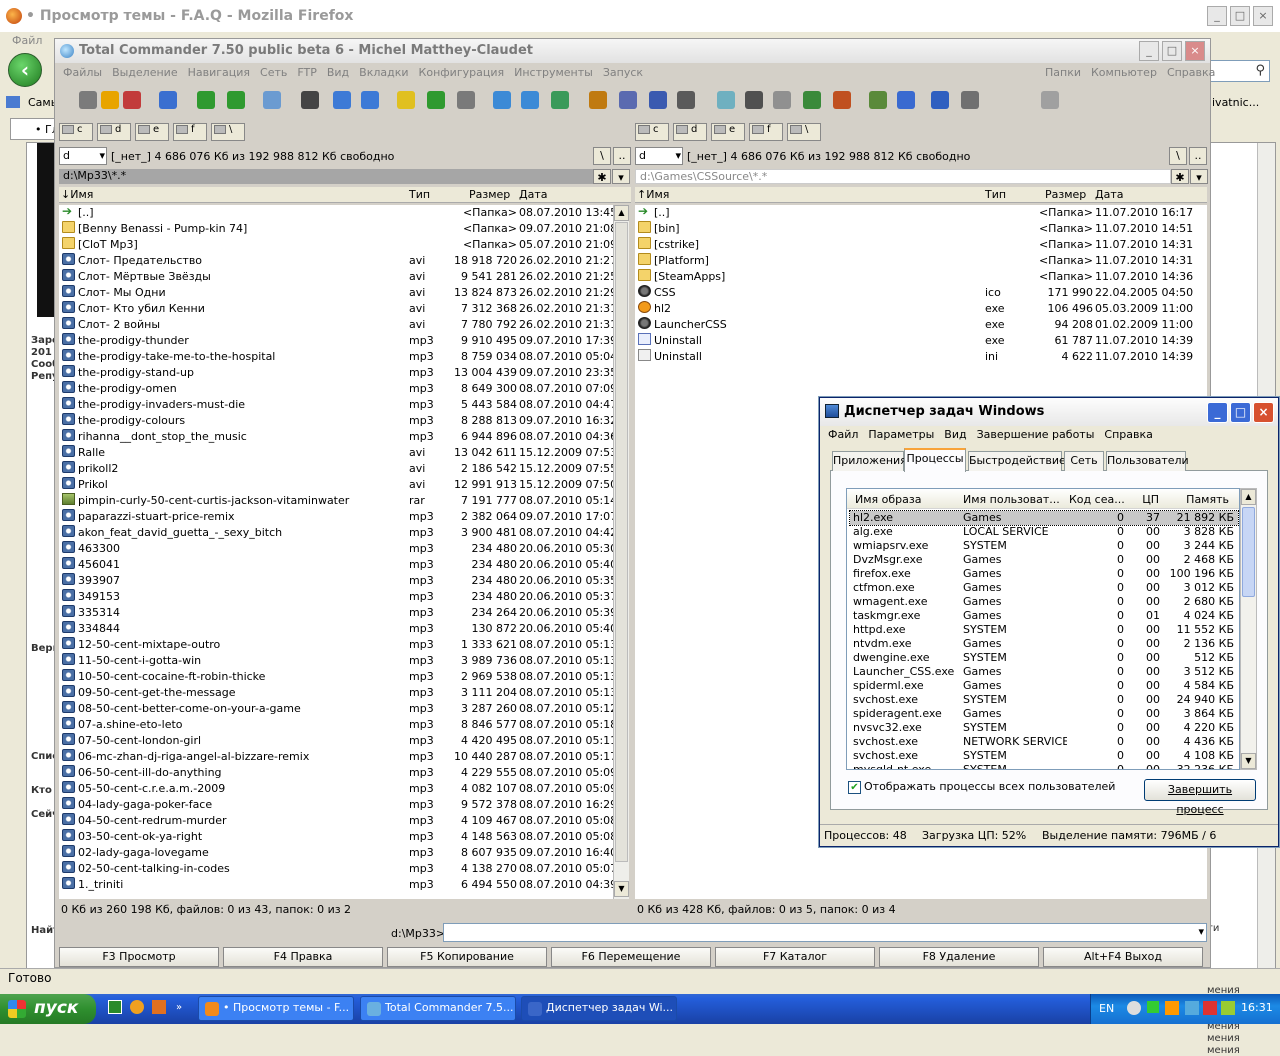 Image resolution: width=1280 pixels, height=1056 pixels. Describe the element at coordinates (1240, 16) in the screenshot. I see `ff-maximize-button: □` at that location.